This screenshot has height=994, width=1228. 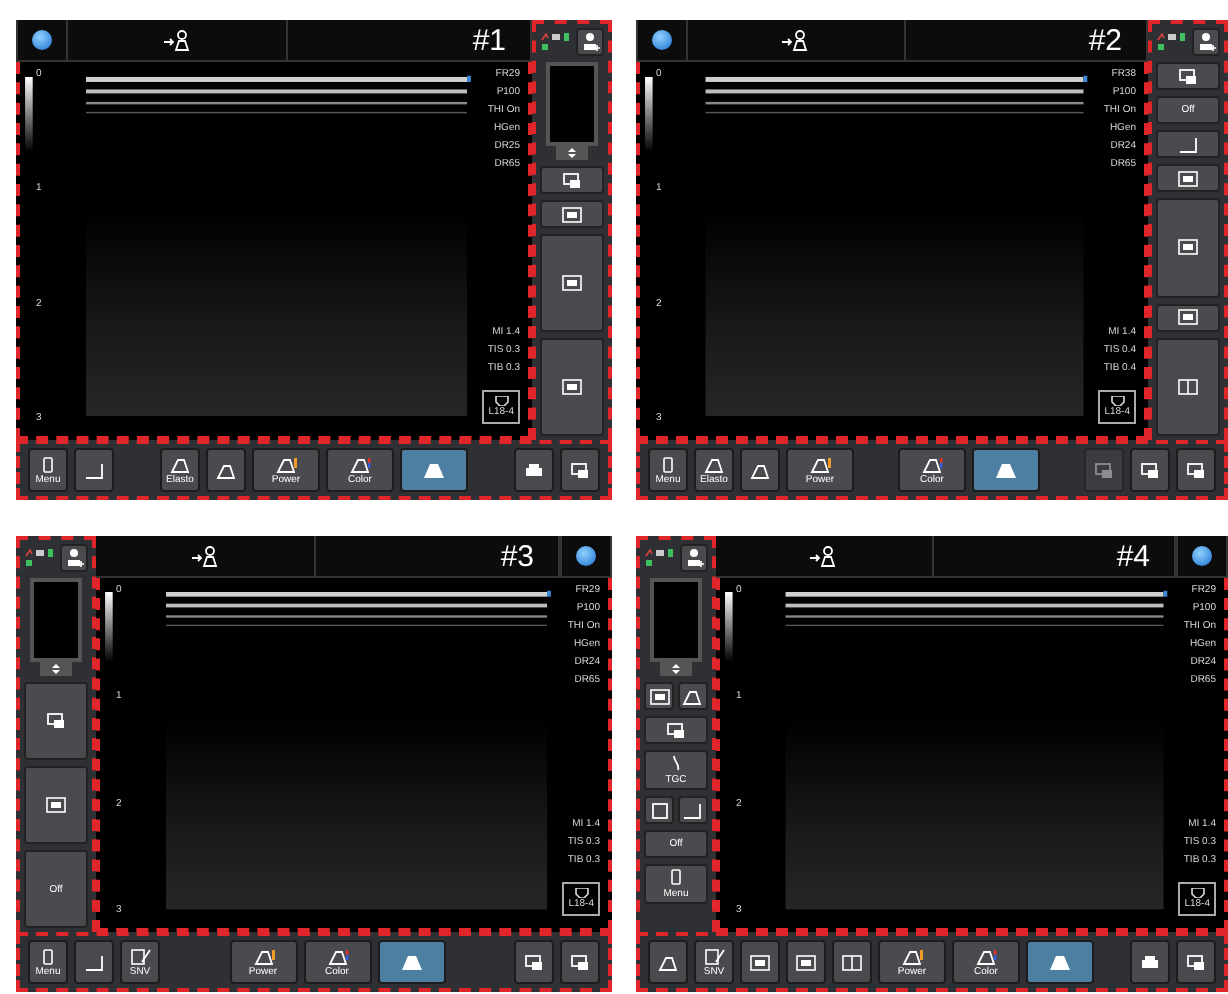 I want to click on screen-label: #1, so click(x=489, y=40).